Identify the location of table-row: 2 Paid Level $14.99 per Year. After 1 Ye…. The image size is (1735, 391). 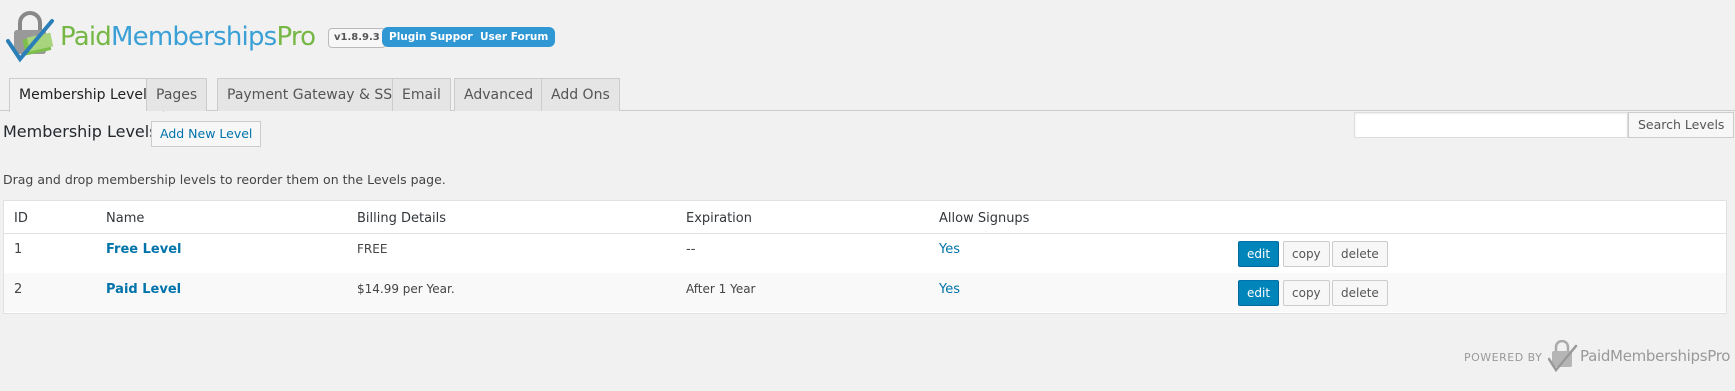
(865, 292).